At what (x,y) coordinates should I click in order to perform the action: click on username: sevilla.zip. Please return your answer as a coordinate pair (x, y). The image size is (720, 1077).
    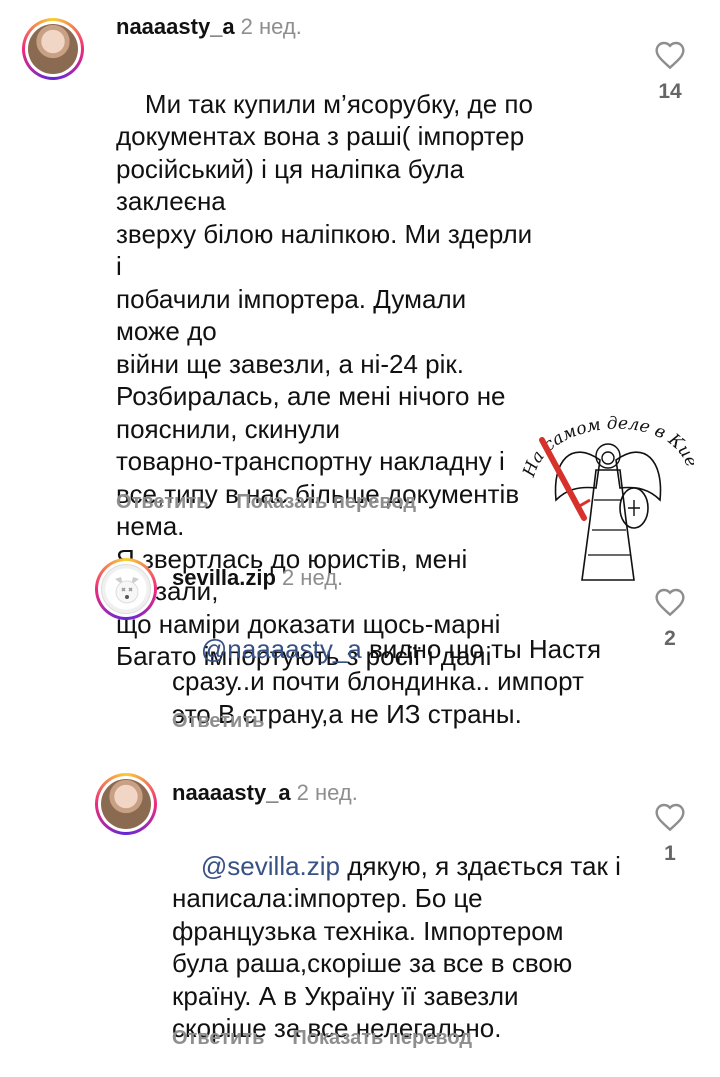
    Looking at the image, I should click on (224, 577).